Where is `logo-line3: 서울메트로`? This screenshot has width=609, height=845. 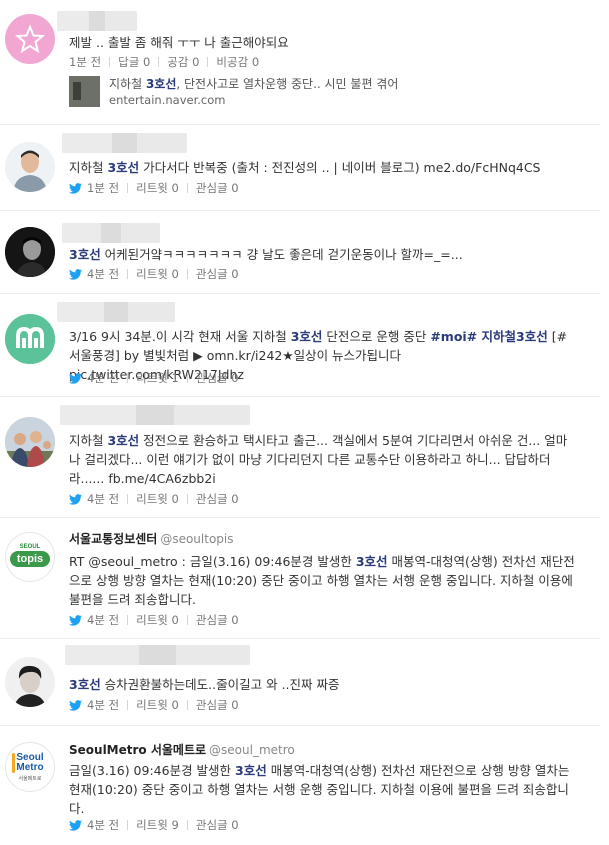 logo-line3: 서울메트로 is located at coordinates (30, 779).